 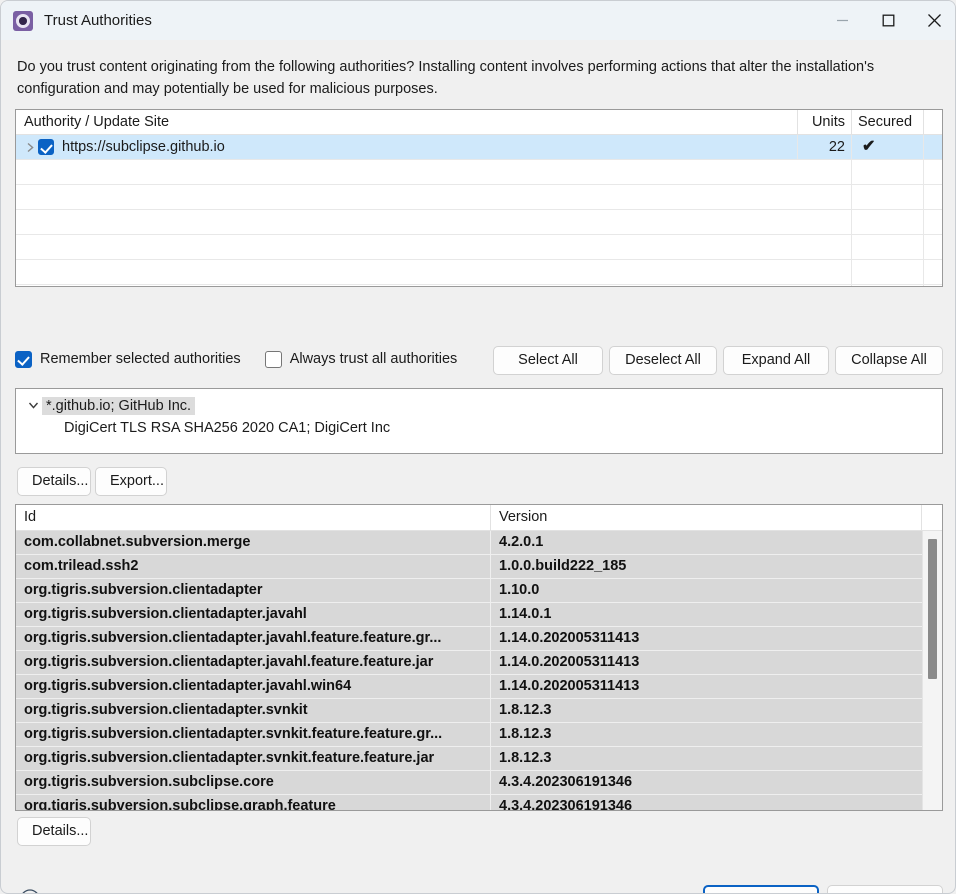 I want to click on units-scrollbar, so click(x=932, y=670).